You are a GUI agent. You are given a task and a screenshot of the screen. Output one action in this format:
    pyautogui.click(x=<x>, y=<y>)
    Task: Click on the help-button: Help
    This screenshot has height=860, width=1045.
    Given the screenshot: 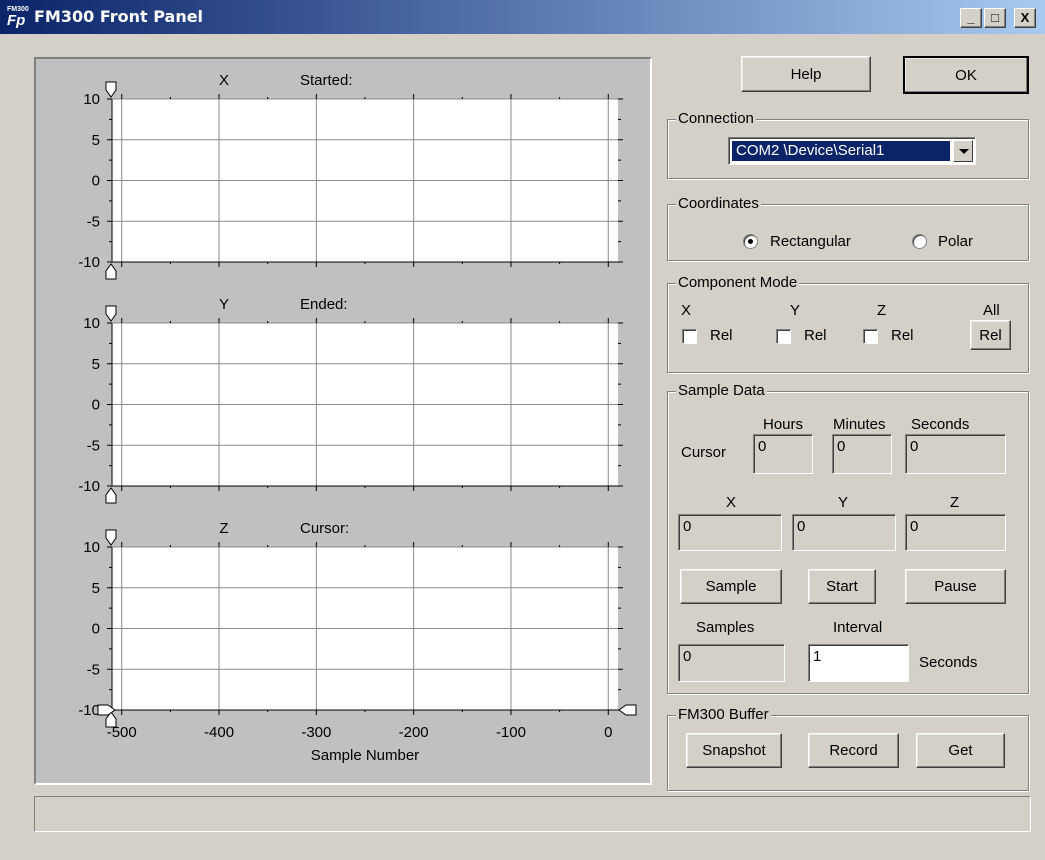 What is the action you would take?
    pyautogui.click(x=806, y=74)
    